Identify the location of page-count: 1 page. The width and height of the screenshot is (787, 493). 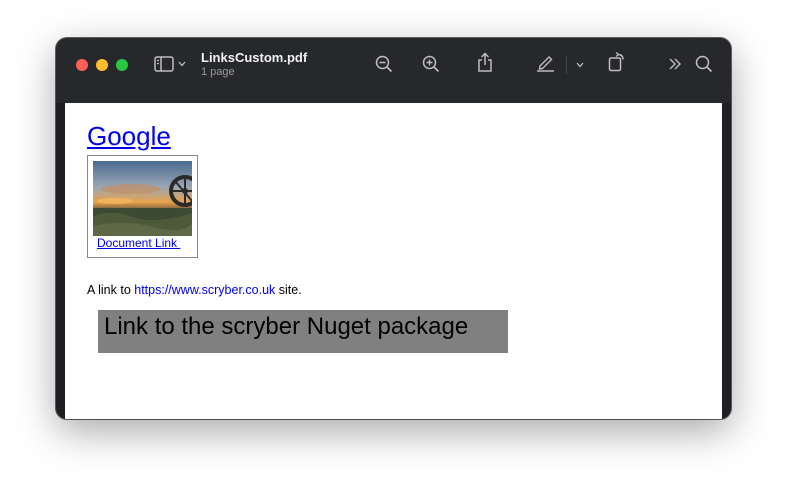
(218, 72).